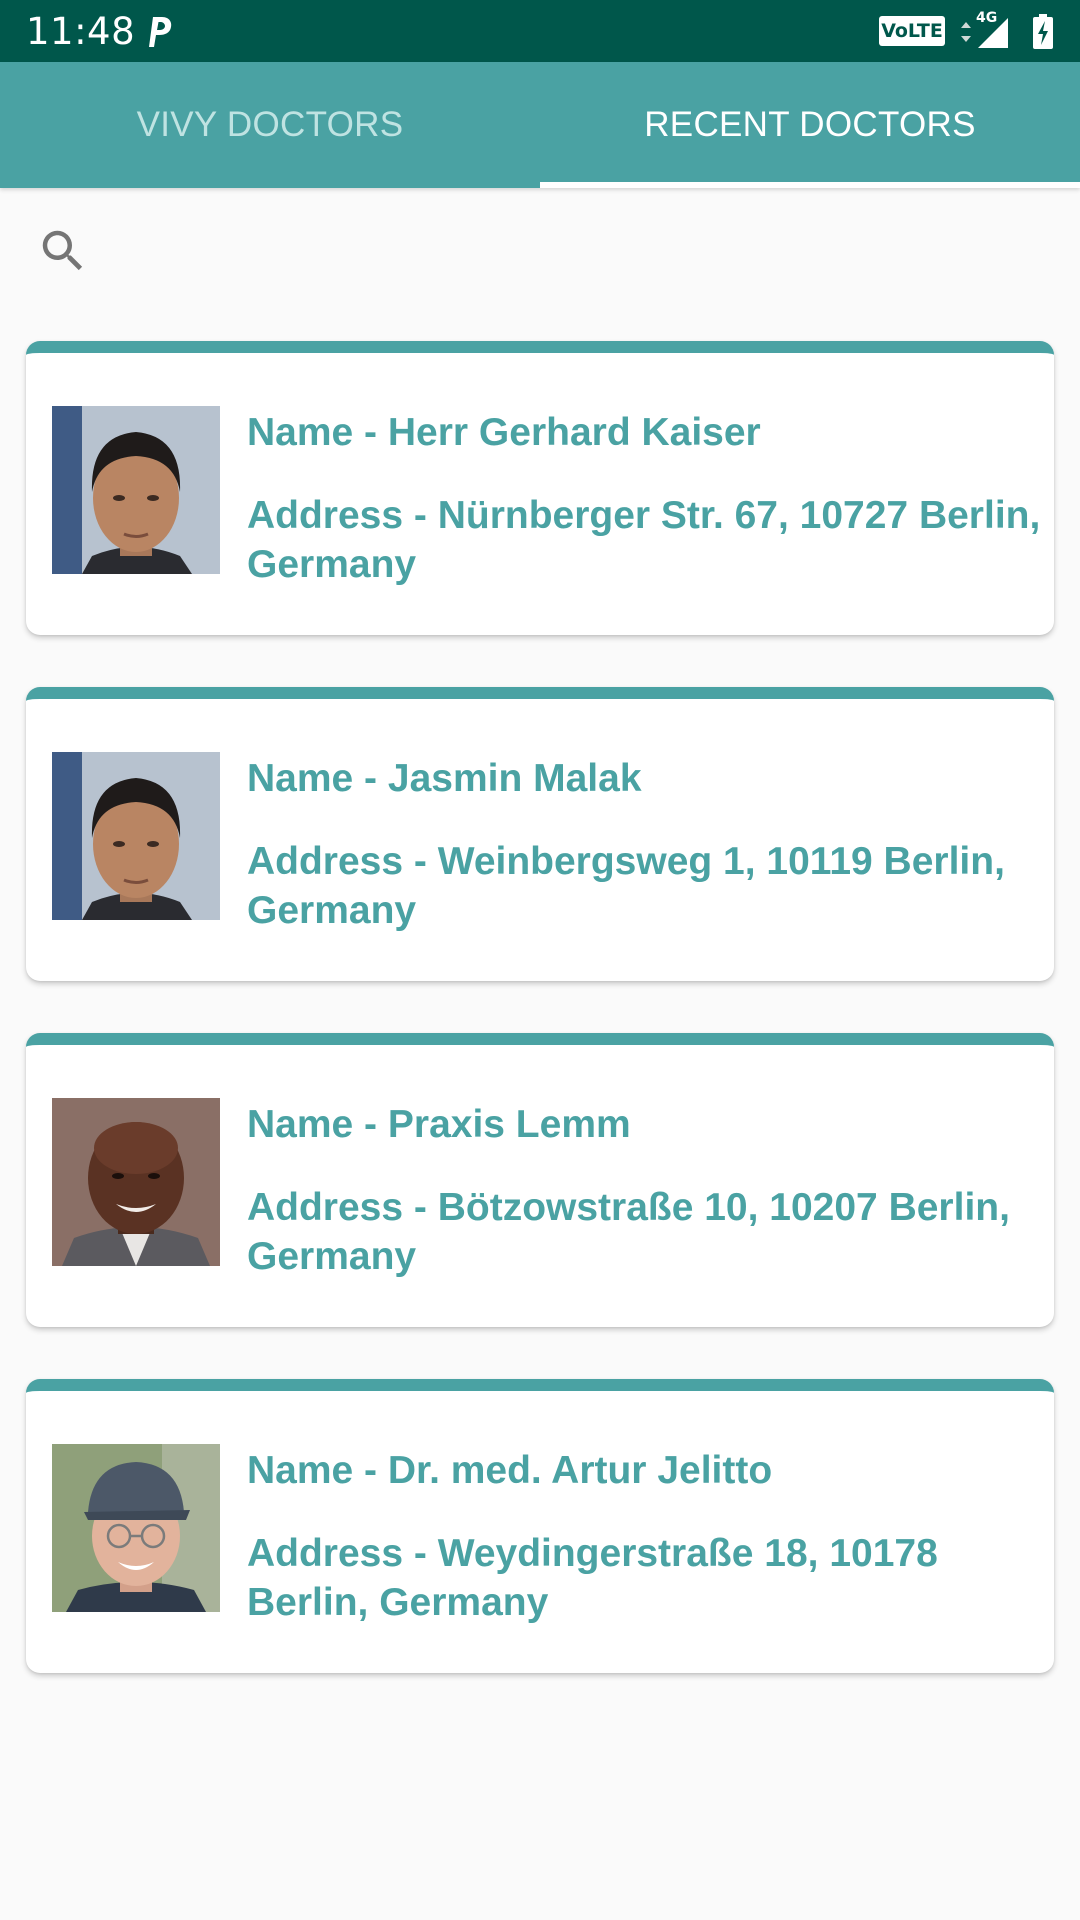  I want to click on volte-badge: VoLTE, so click(912, 31).